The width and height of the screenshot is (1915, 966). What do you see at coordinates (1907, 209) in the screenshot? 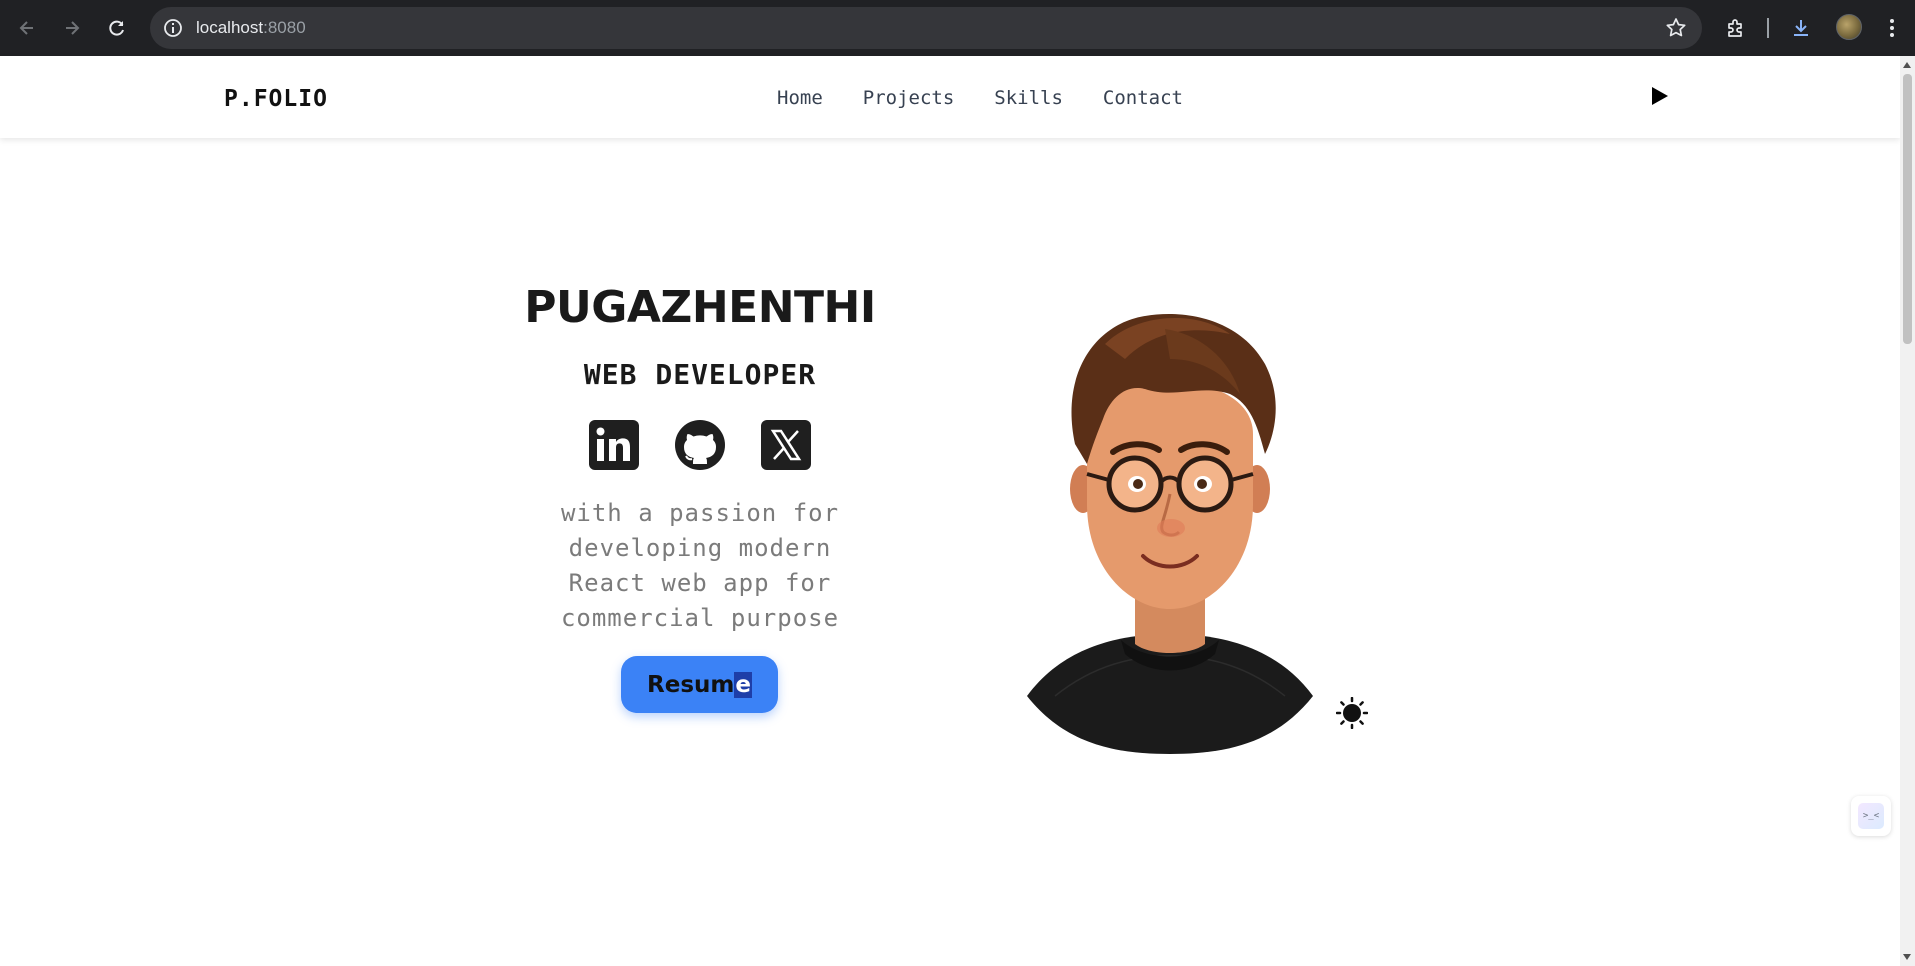
I see `scrollbar-thumb` at bounding box center [1907, 209].